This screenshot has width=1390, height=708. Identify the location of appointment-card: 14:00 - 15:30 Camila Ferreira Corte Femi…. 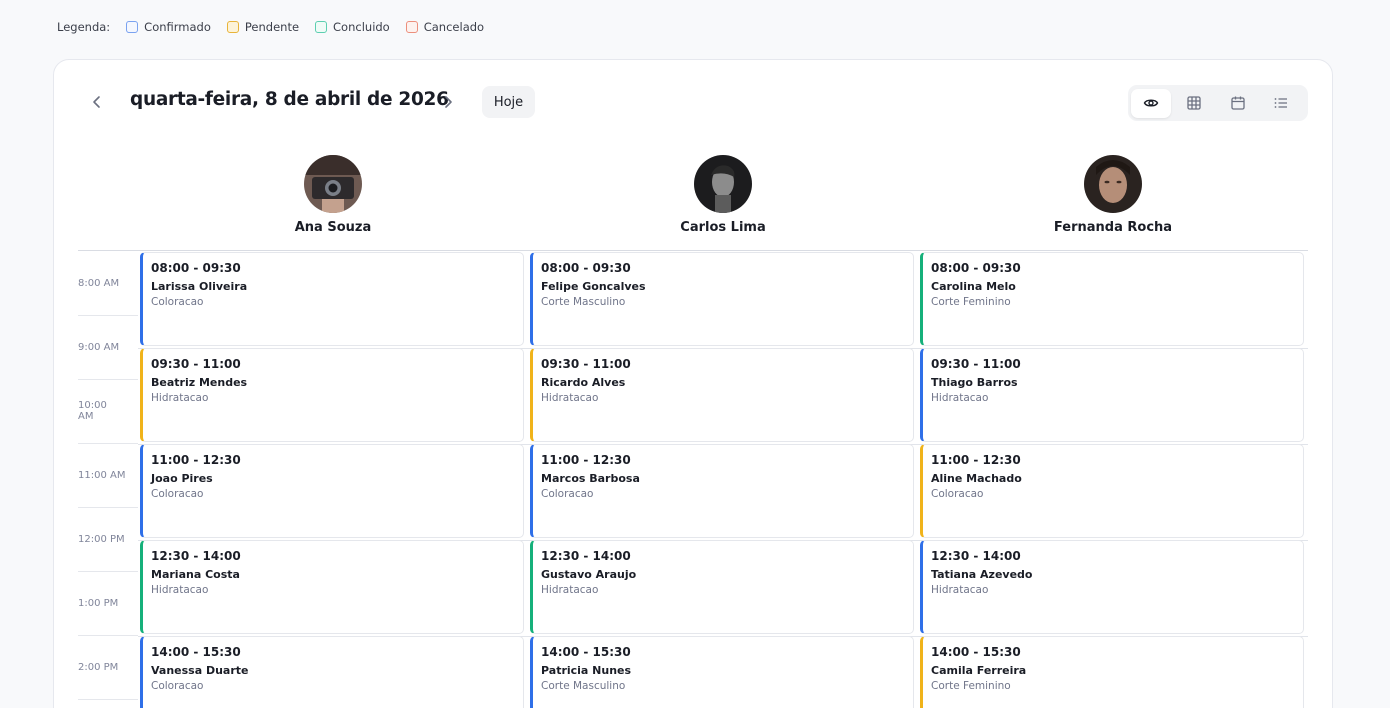
(1112, 672).